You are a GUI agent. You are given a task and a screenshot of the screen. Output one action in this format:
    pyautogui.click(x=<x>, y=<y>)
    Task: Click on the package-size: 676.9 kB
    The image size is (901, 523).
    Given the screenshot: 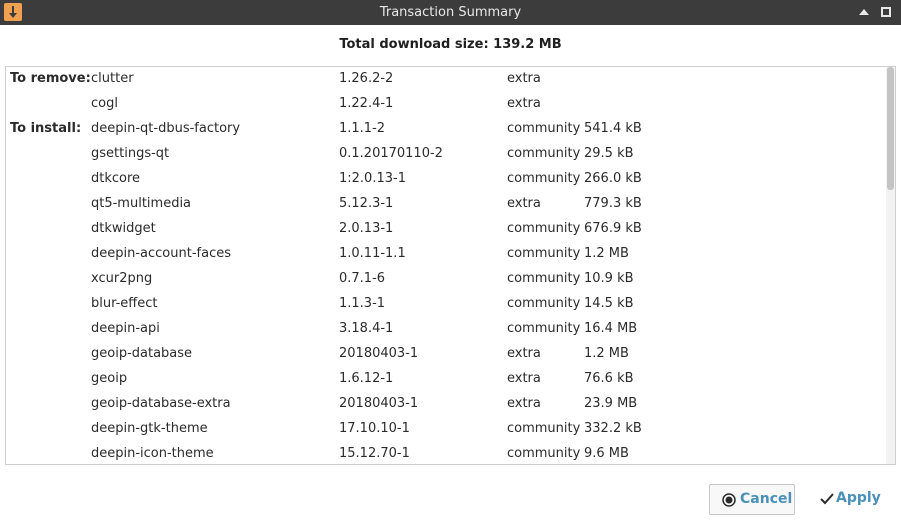 What is the action you would take?
    pyautogui.click(x=613, y=228)
    